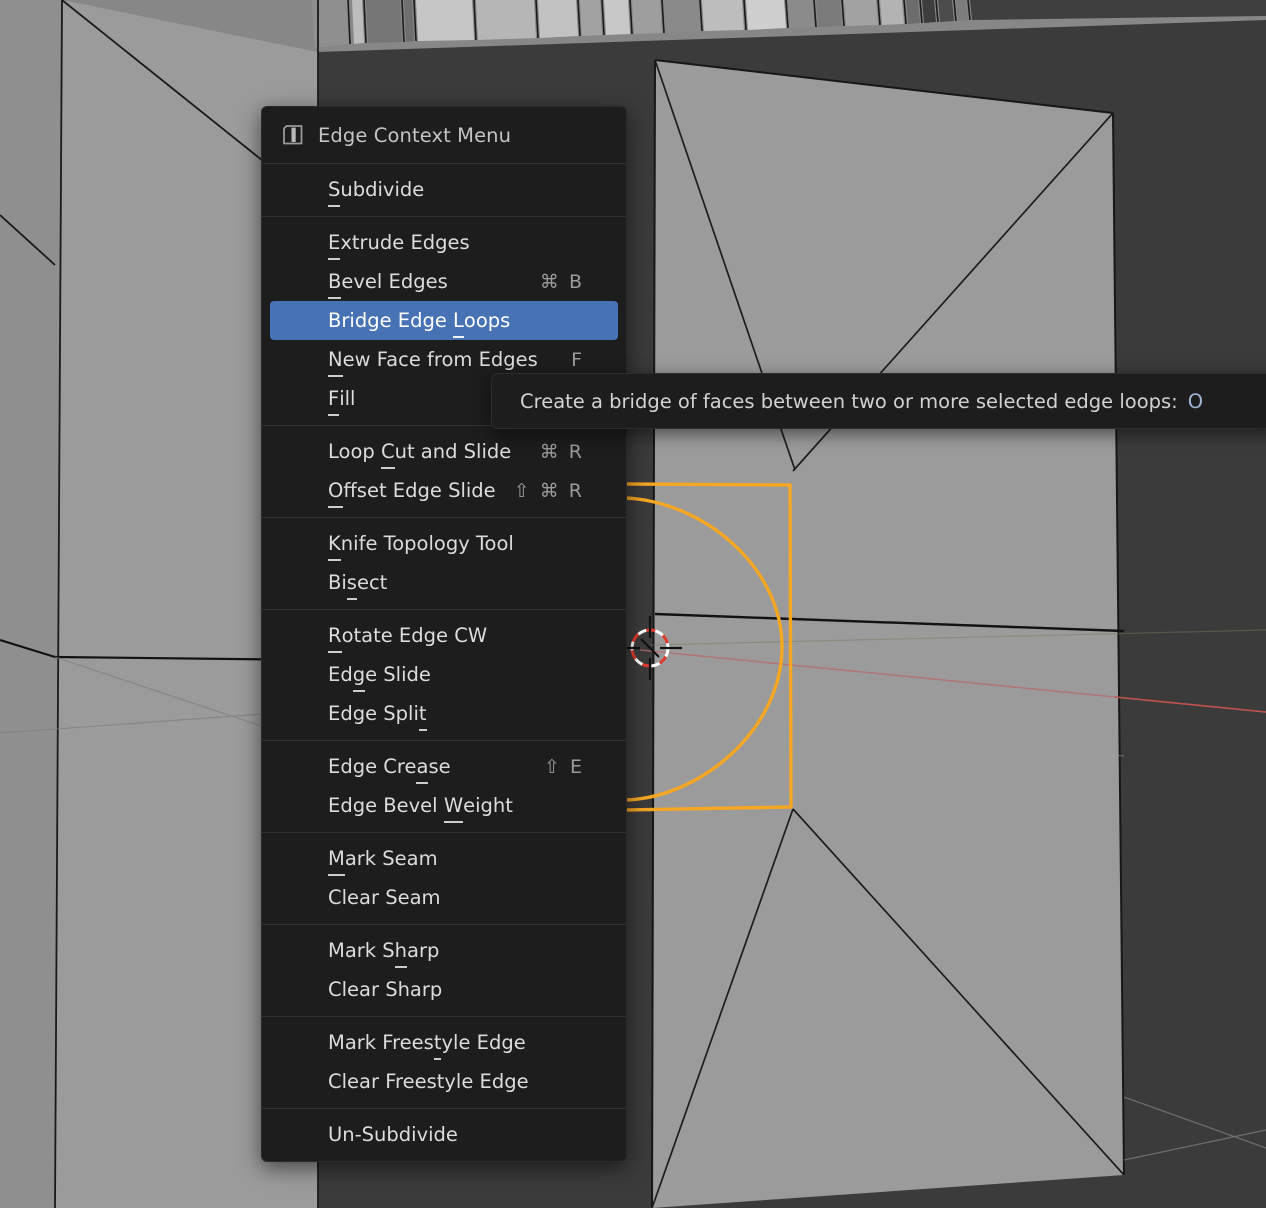 The width and height of the screenshot is (1266, 1208). I want to click on menu-item-label: Edge Bevel Weight, so click(420, 805).